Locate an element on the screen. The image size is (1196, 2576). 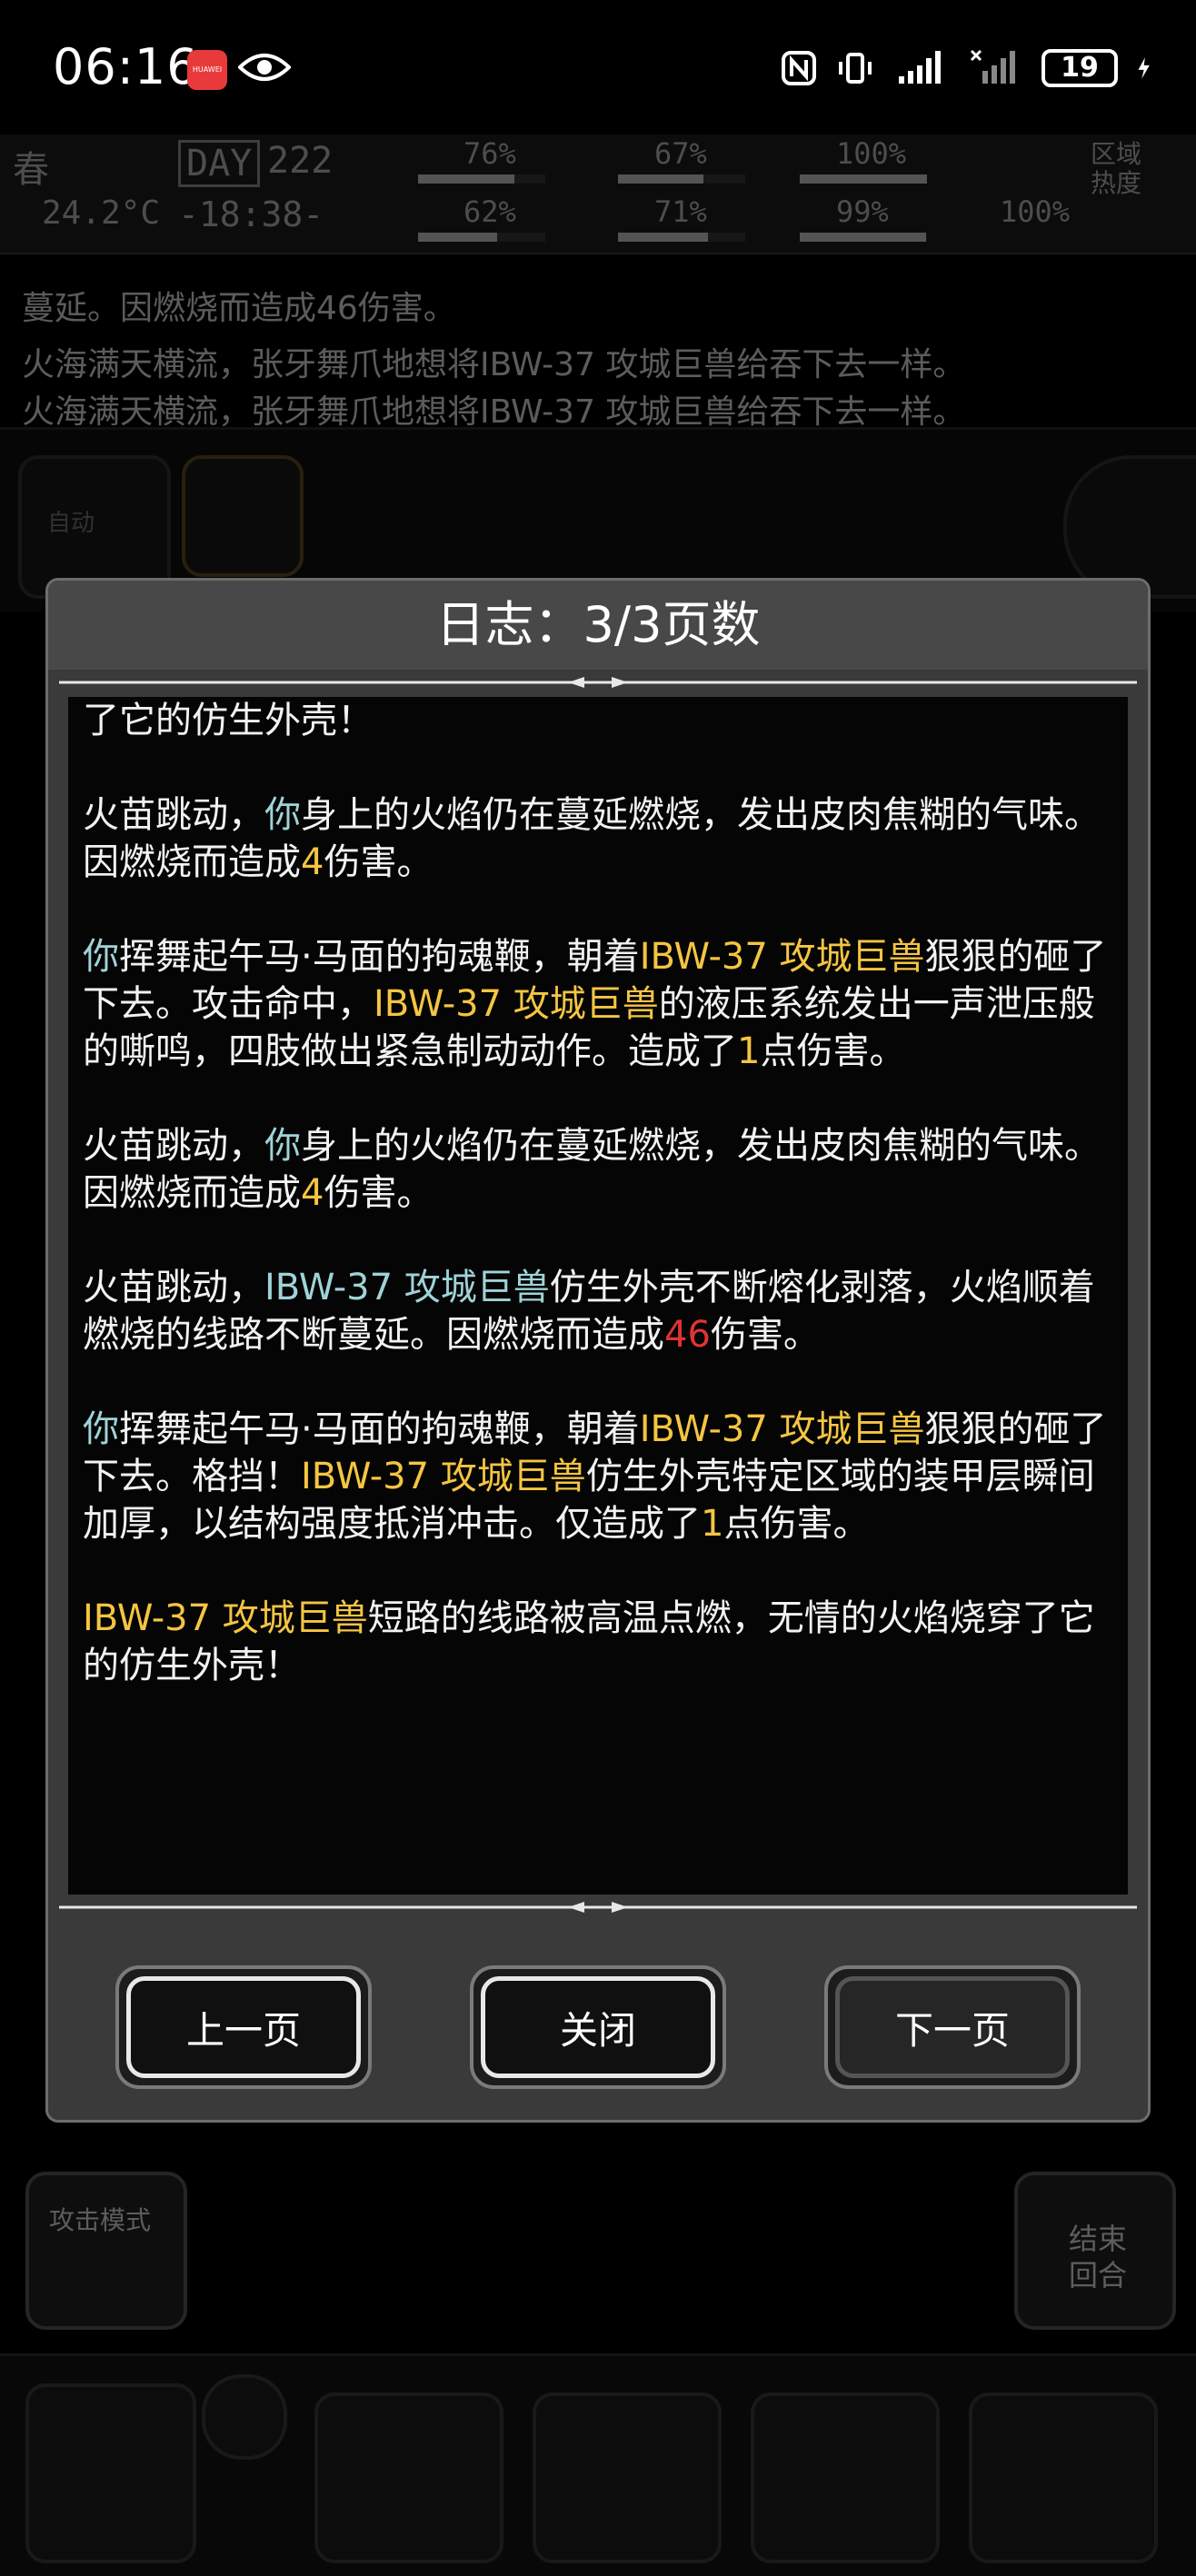
battery-icon: 19 is located at coordinates (1080, 68).